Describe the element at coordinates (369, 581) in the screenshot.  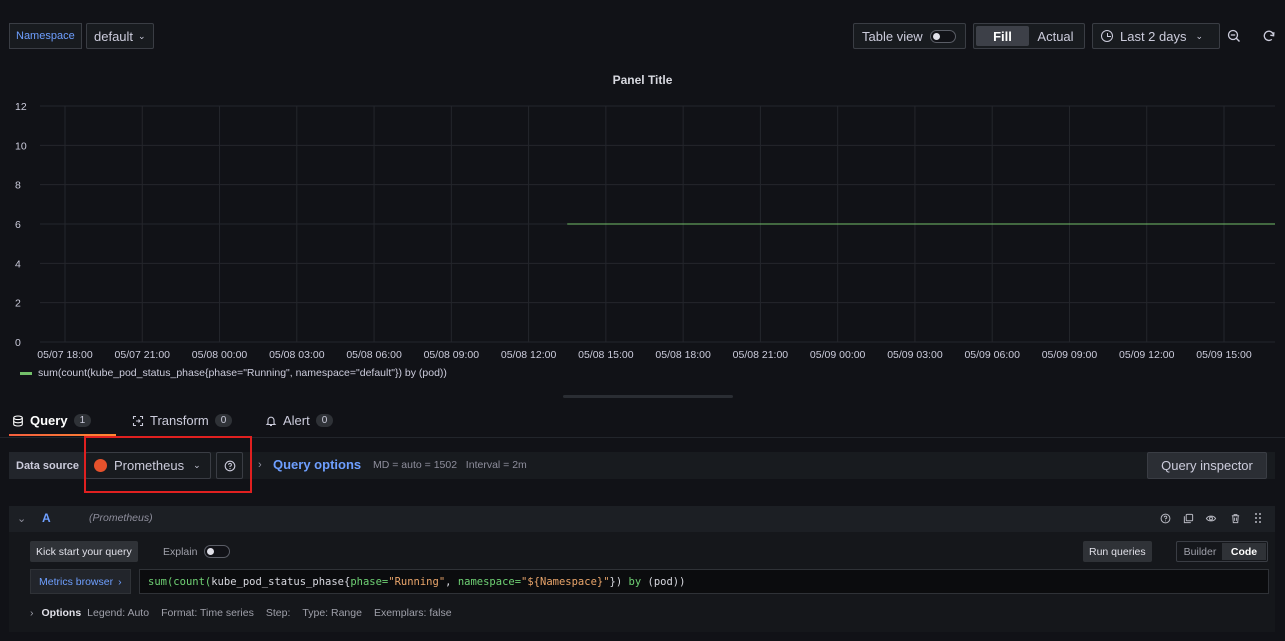
I see `expr-token: phase=` at that location.